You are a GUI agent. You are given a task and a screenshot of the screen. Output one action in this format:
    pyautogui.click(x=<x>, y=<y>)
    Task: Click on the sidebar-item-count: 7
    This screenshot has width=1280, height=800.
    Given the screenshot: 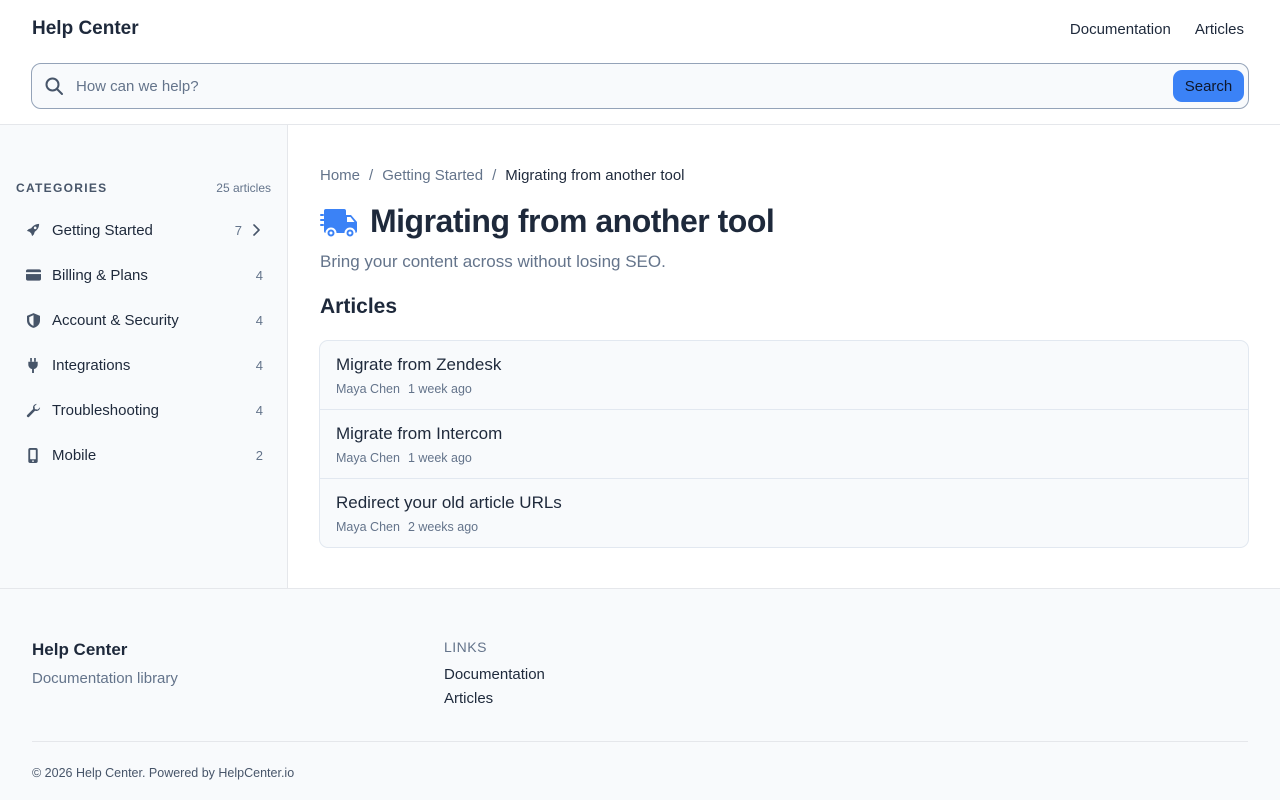 What is the action you would take?
    pyautogui.click(x=238, y=230)
    